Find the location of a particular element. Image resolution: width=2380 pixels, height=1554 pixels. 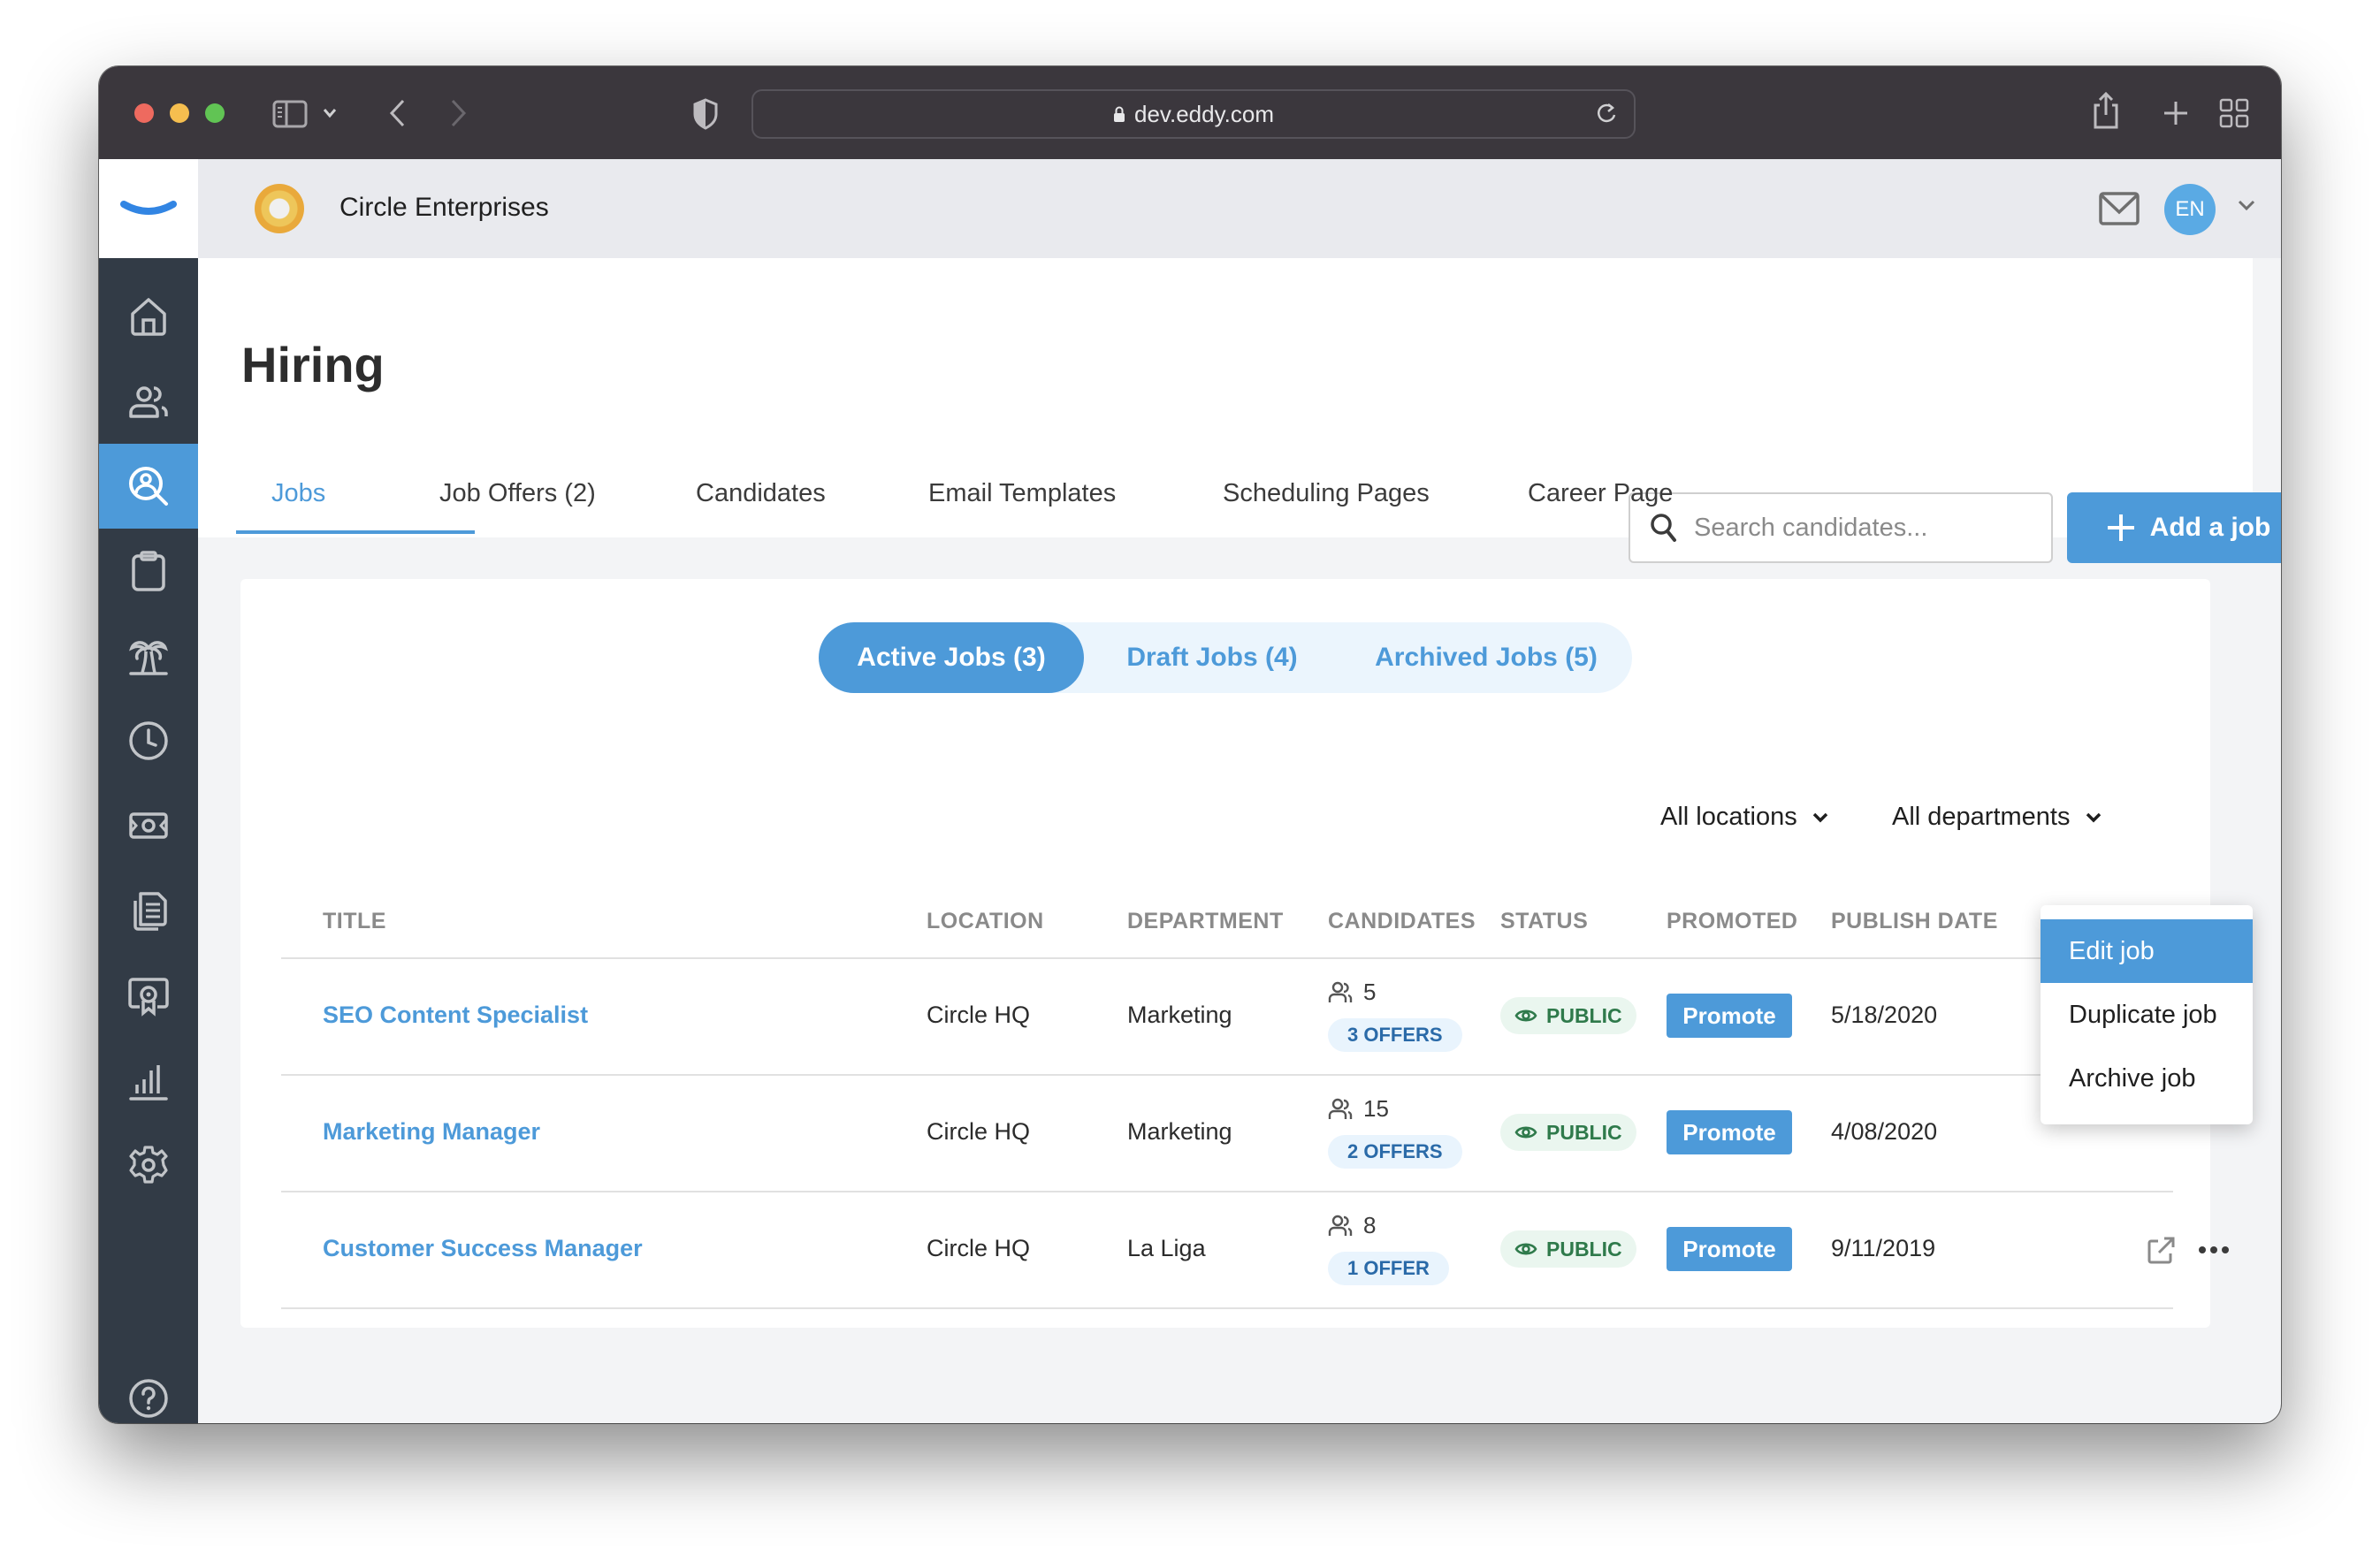

people-icon is located at coordinates (148, 402).